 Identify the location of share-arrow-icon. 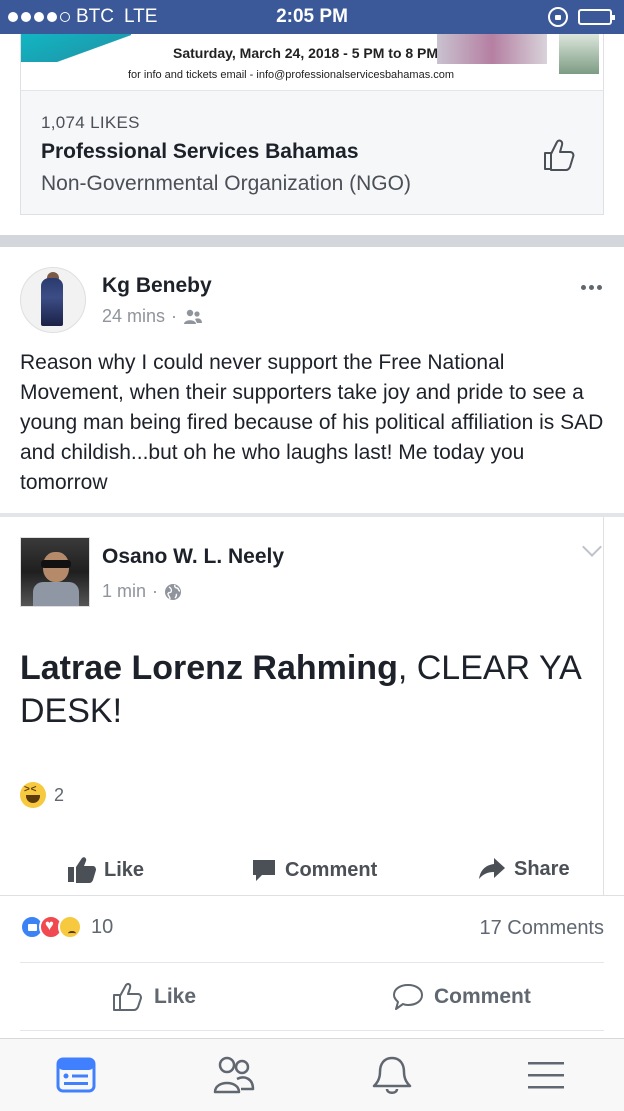
(492, 868).